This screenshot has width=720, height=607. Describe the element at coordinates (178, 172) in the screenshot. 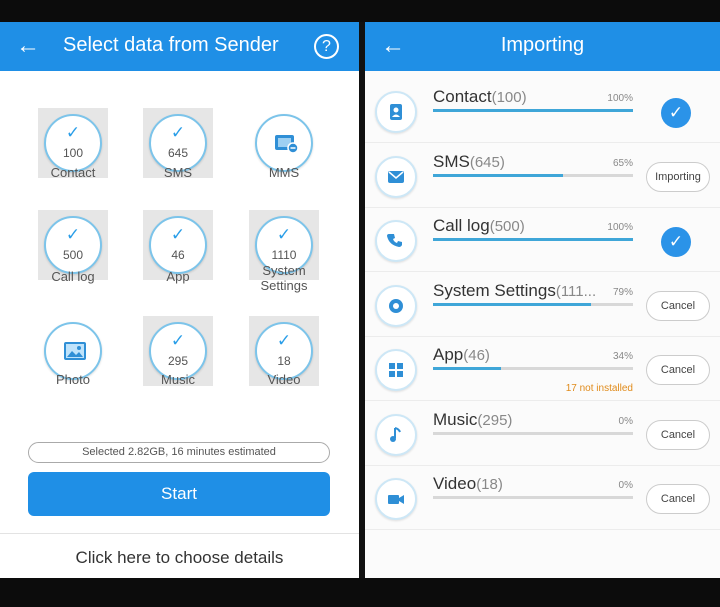

I see `data-tile-label: SMS` at that location.